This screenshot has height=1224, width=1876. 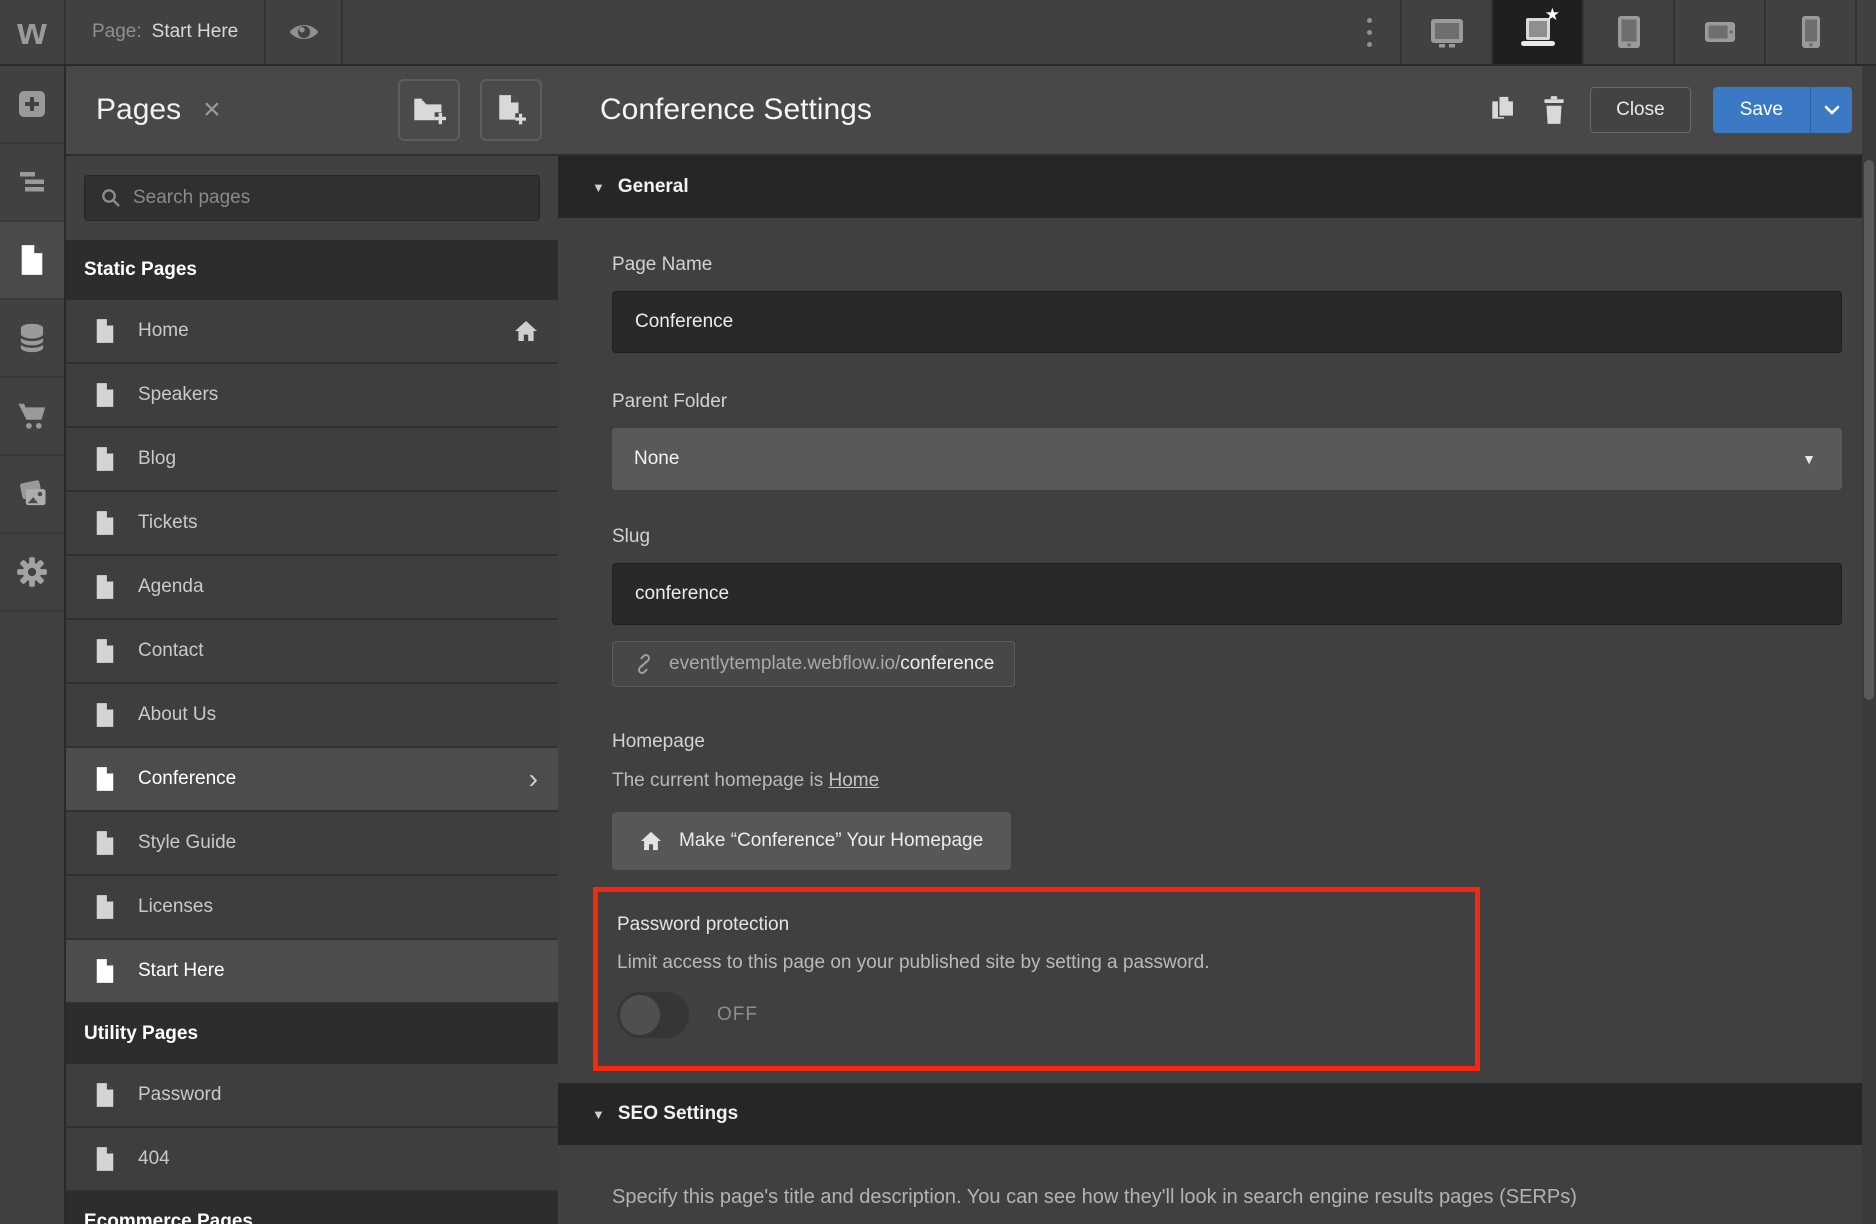 I want to click on page-row: About Us, so click(x=312, y=716).